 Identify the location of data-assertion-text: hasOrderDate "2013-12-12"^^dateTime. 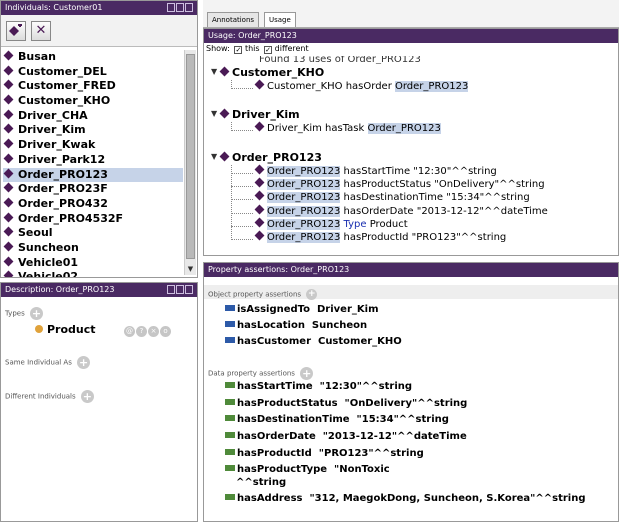
(352, 436).